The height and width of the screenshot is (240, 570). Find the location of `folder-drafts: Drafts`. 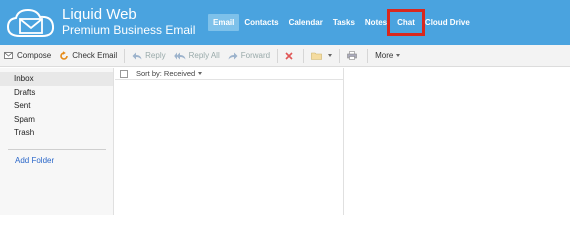

folder-drafts: Drafts is located at coordinates (56, 93).